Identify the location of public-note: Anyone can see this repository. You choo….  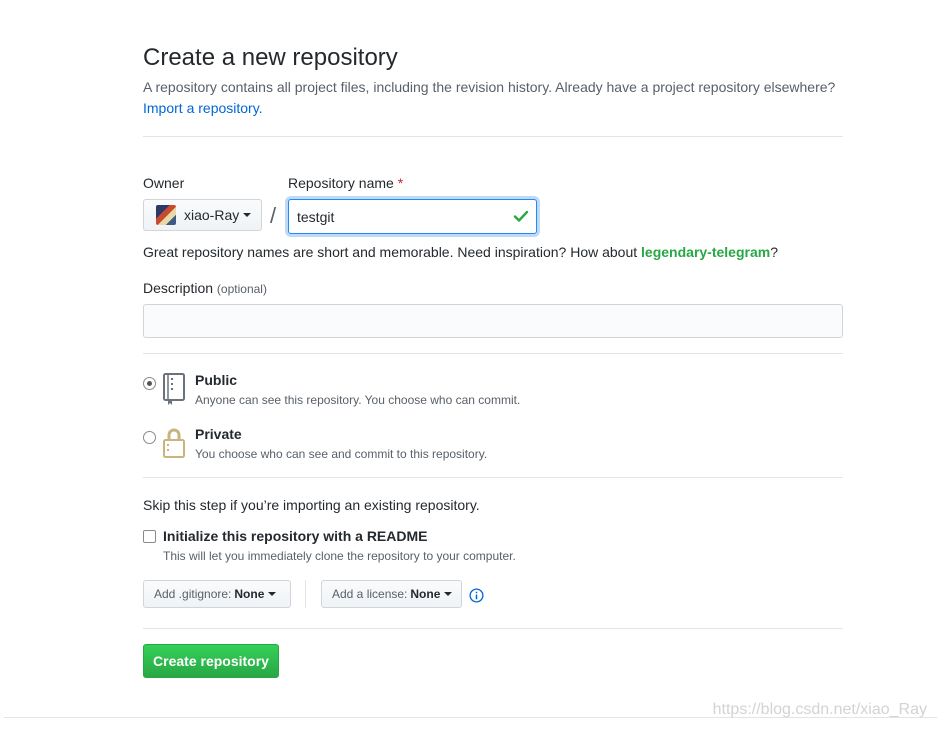
(358, 400).